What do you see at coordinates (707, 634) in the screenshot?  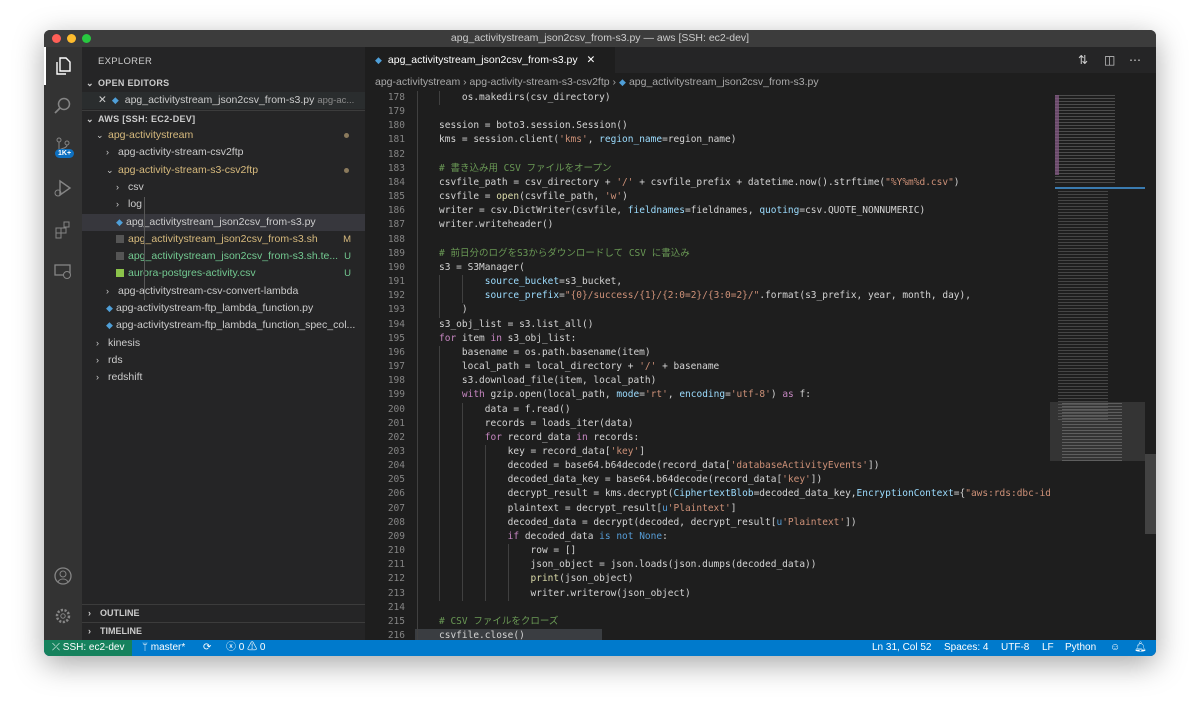 I see `code-line: 216 csvfile.close()` at bounding box center [707, 634].